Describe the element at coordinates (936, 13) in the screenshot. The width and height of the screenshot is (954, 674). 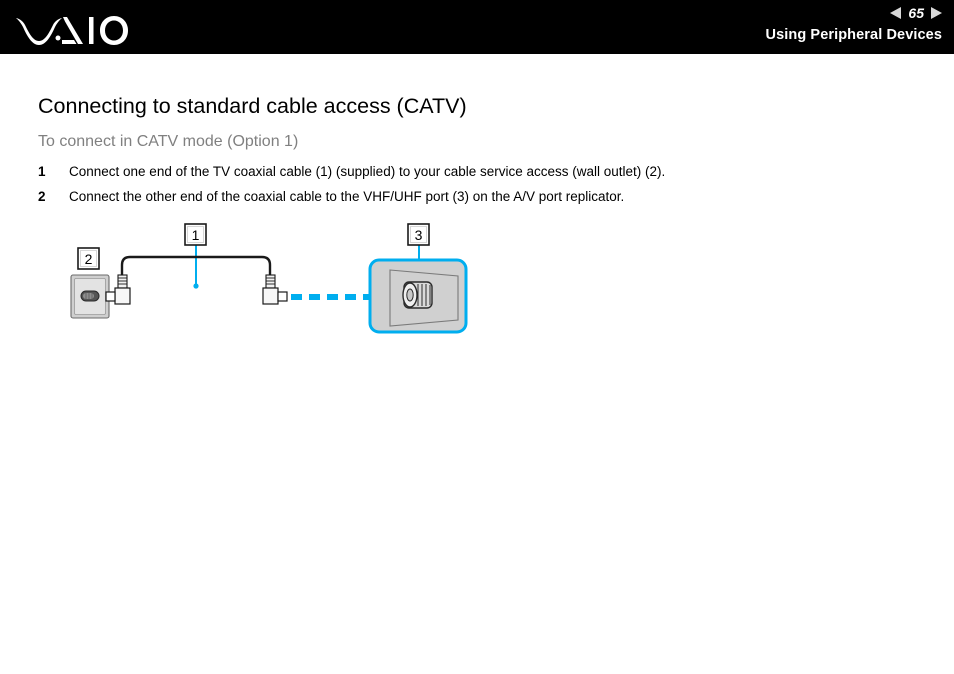
I see `triangle-right-icon` at that location.